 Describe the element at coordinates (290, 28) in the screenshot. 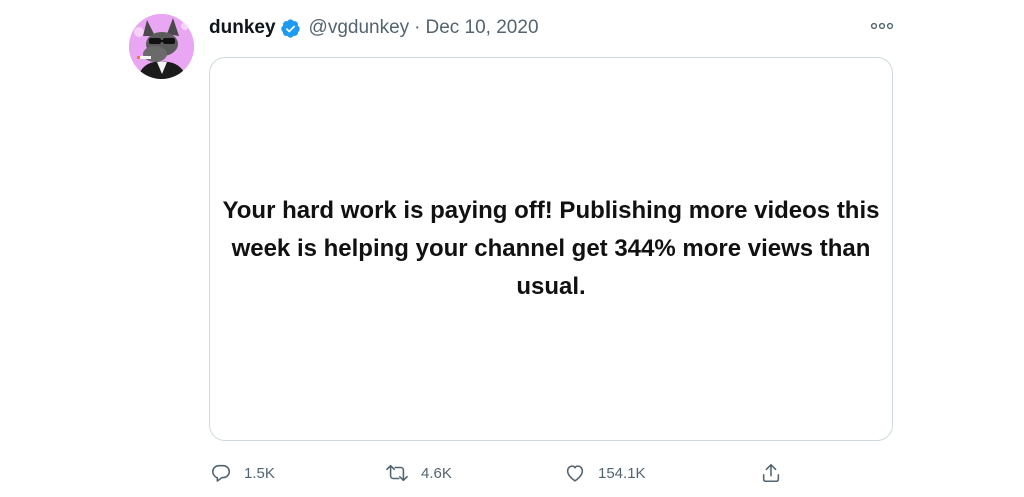

I see `verified-badge-icon` at that location.